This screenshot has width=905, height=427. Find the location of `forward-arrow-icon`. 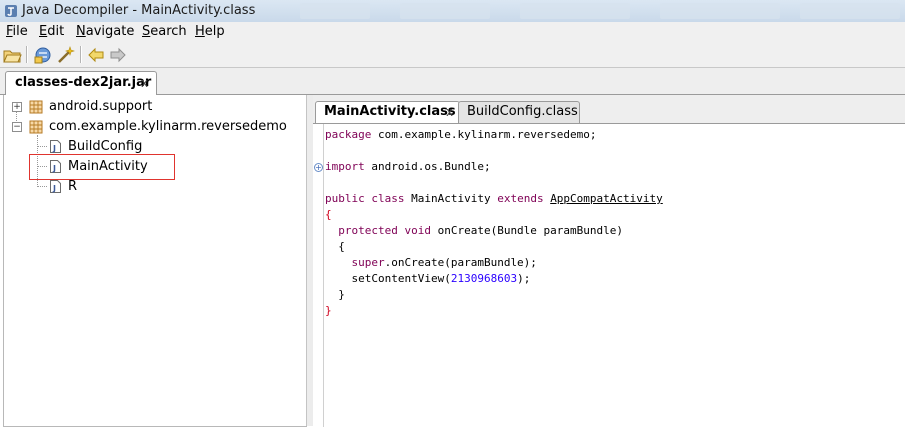

forward-arrow-icon is located at coordinates (118, 55).